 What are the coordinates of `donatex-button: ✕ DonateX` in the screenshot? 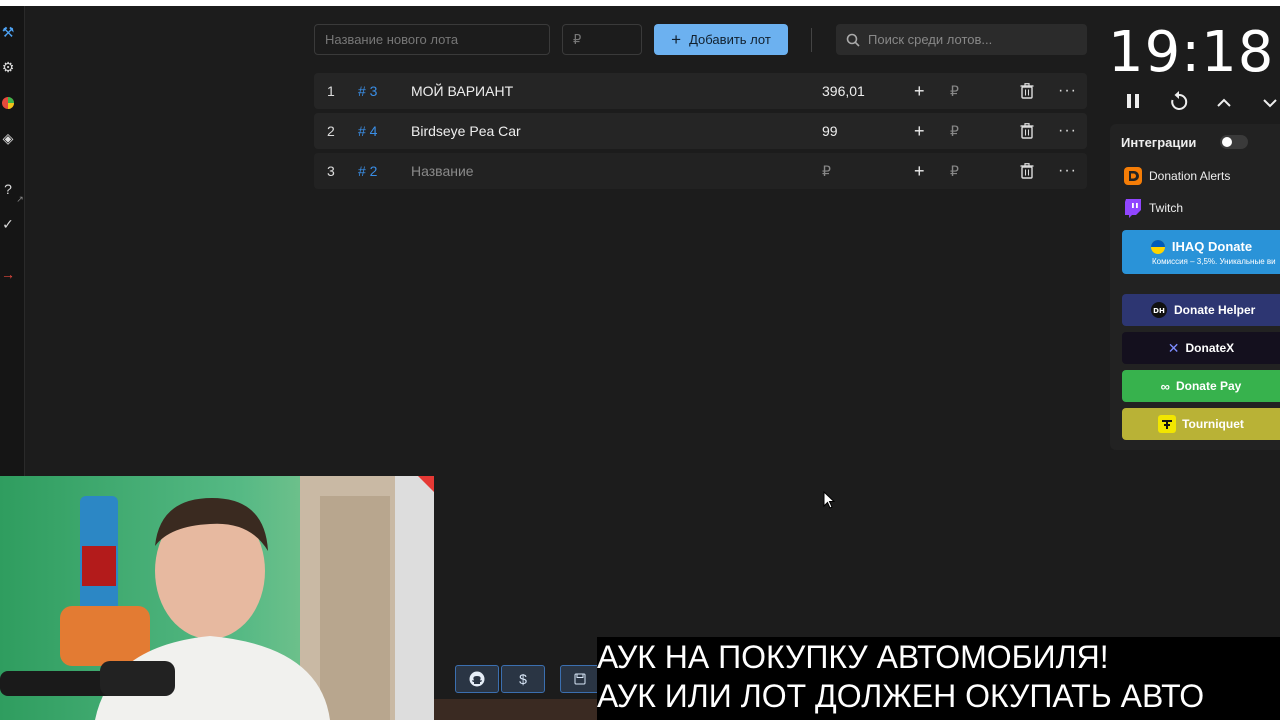 It's located at (1201, 348).